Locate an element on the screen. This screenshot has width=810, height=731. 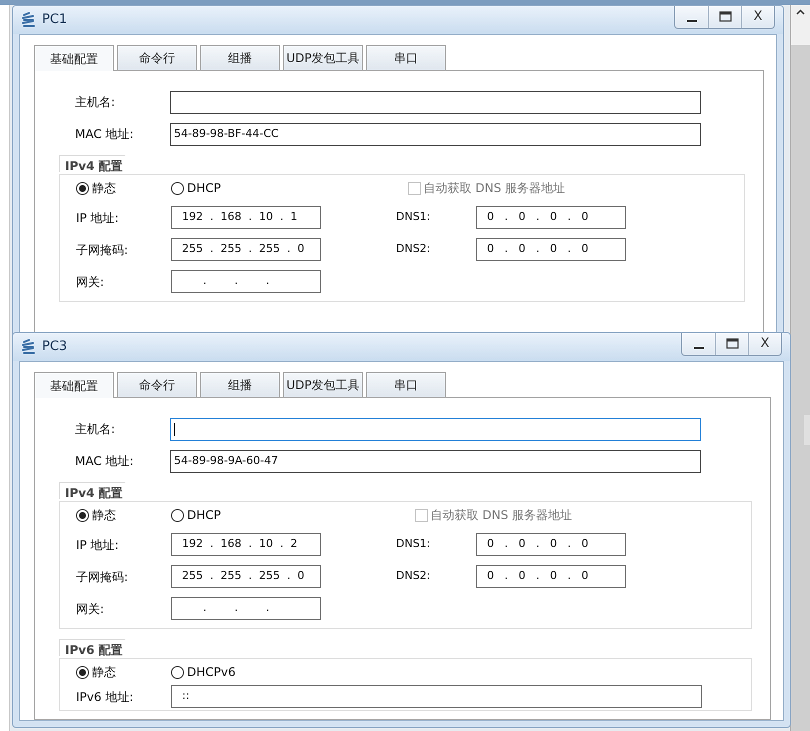
ipv6-address-field: :: is located at coordinates (436, 696).